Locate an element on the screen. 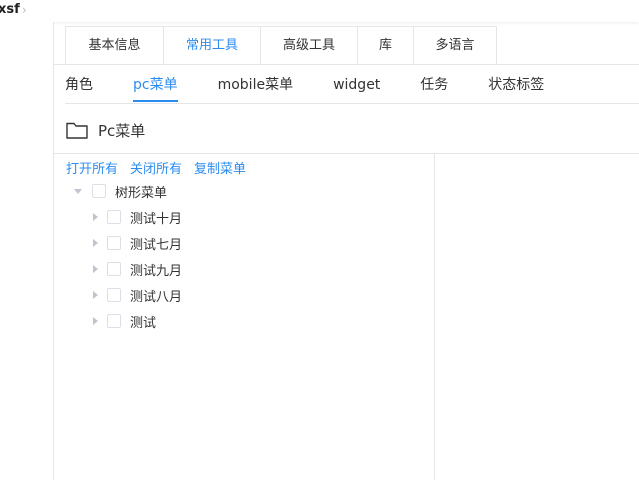  tree-node: 测试七月 is located at coordinates (136, 243).